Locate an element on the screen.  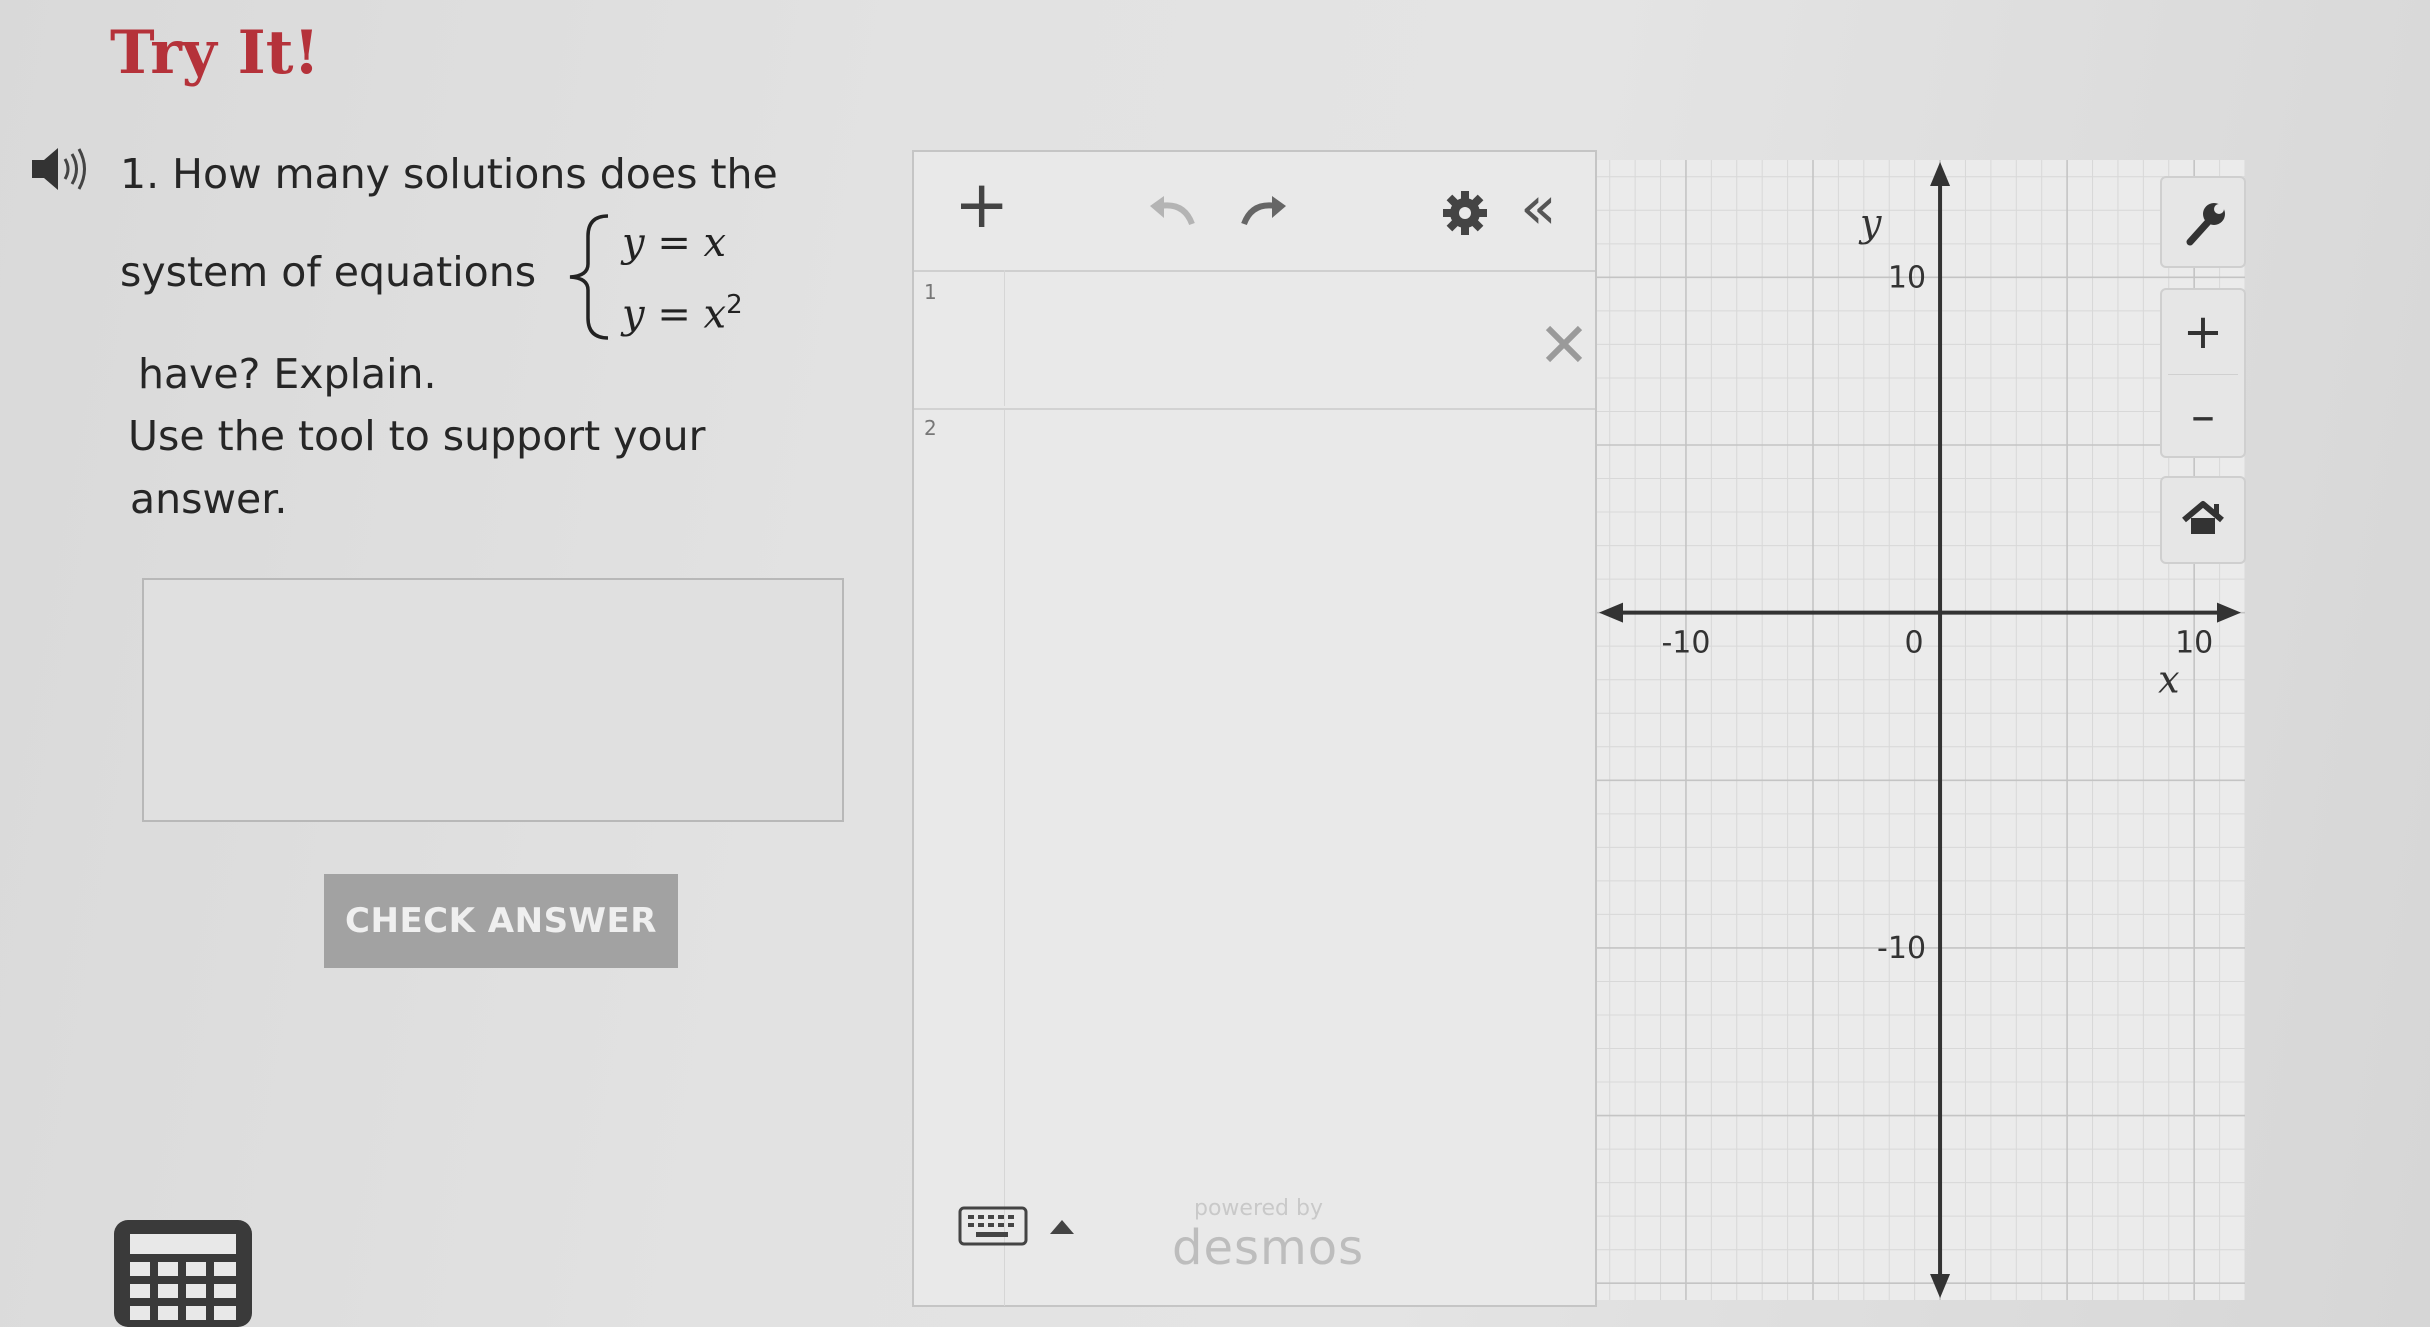
question-text-line4: Use the tool to support your is located at coordinates (417, 436).